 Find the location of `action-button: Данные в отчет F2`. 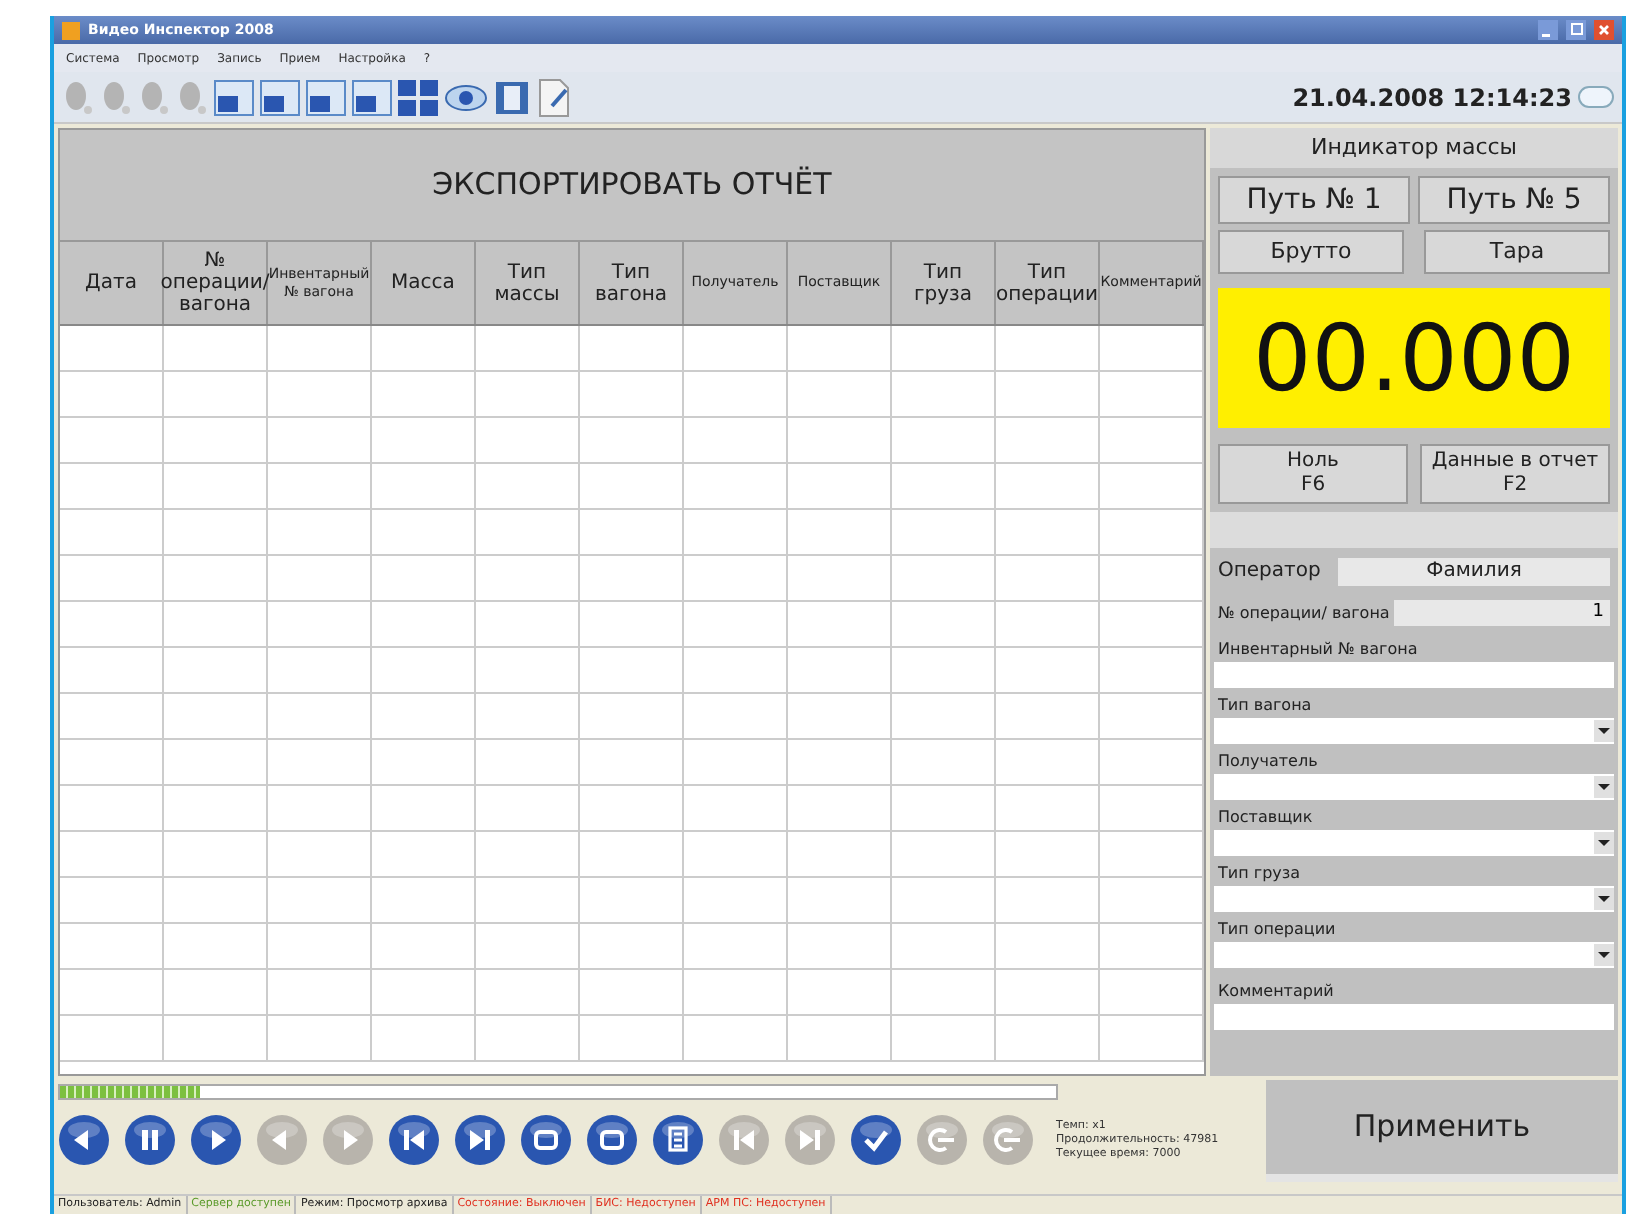

action-button: Данные в отчет F2 is located at coordinates (1515, 474).